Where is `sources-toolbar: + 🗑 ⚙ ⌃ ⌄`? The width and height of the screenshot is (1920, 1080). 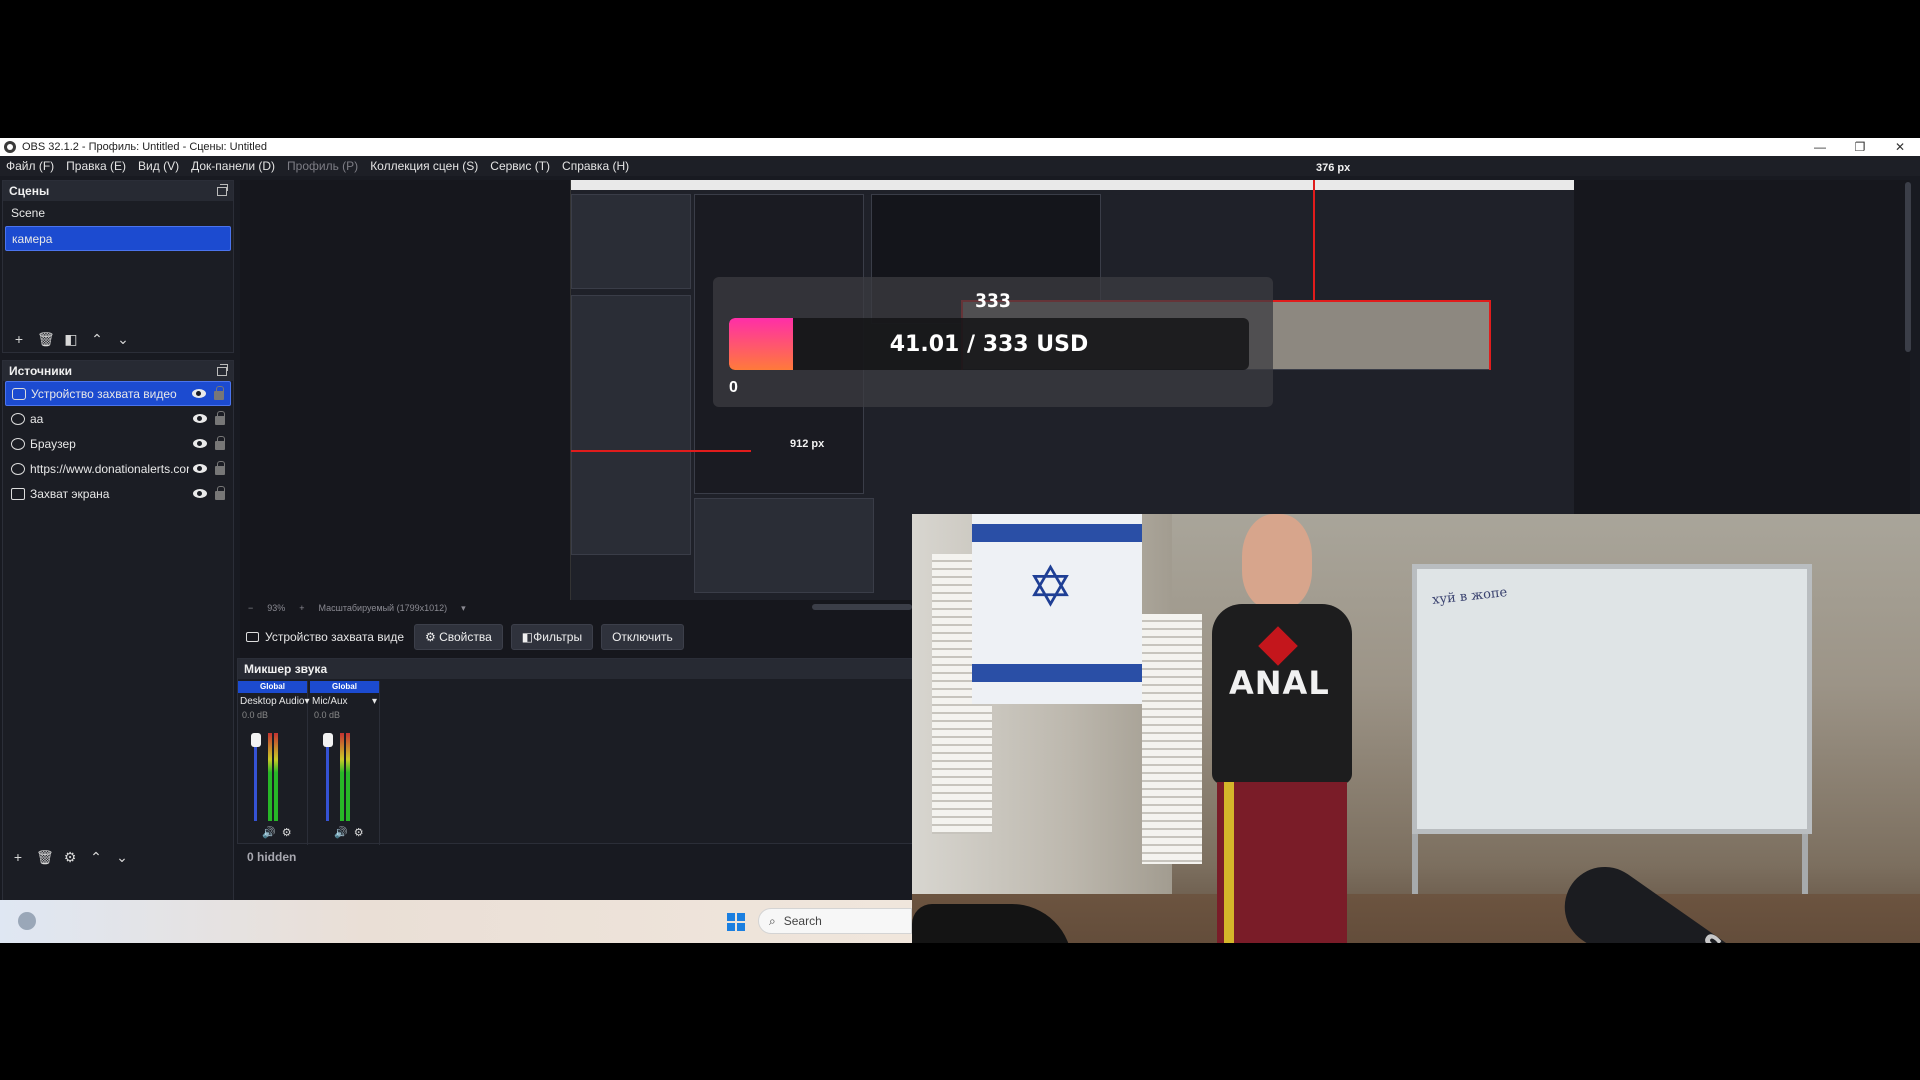
sources-toolbar: + 🗑 ⚙ ⌃ ⌄ is located at coordinates (118, 857).